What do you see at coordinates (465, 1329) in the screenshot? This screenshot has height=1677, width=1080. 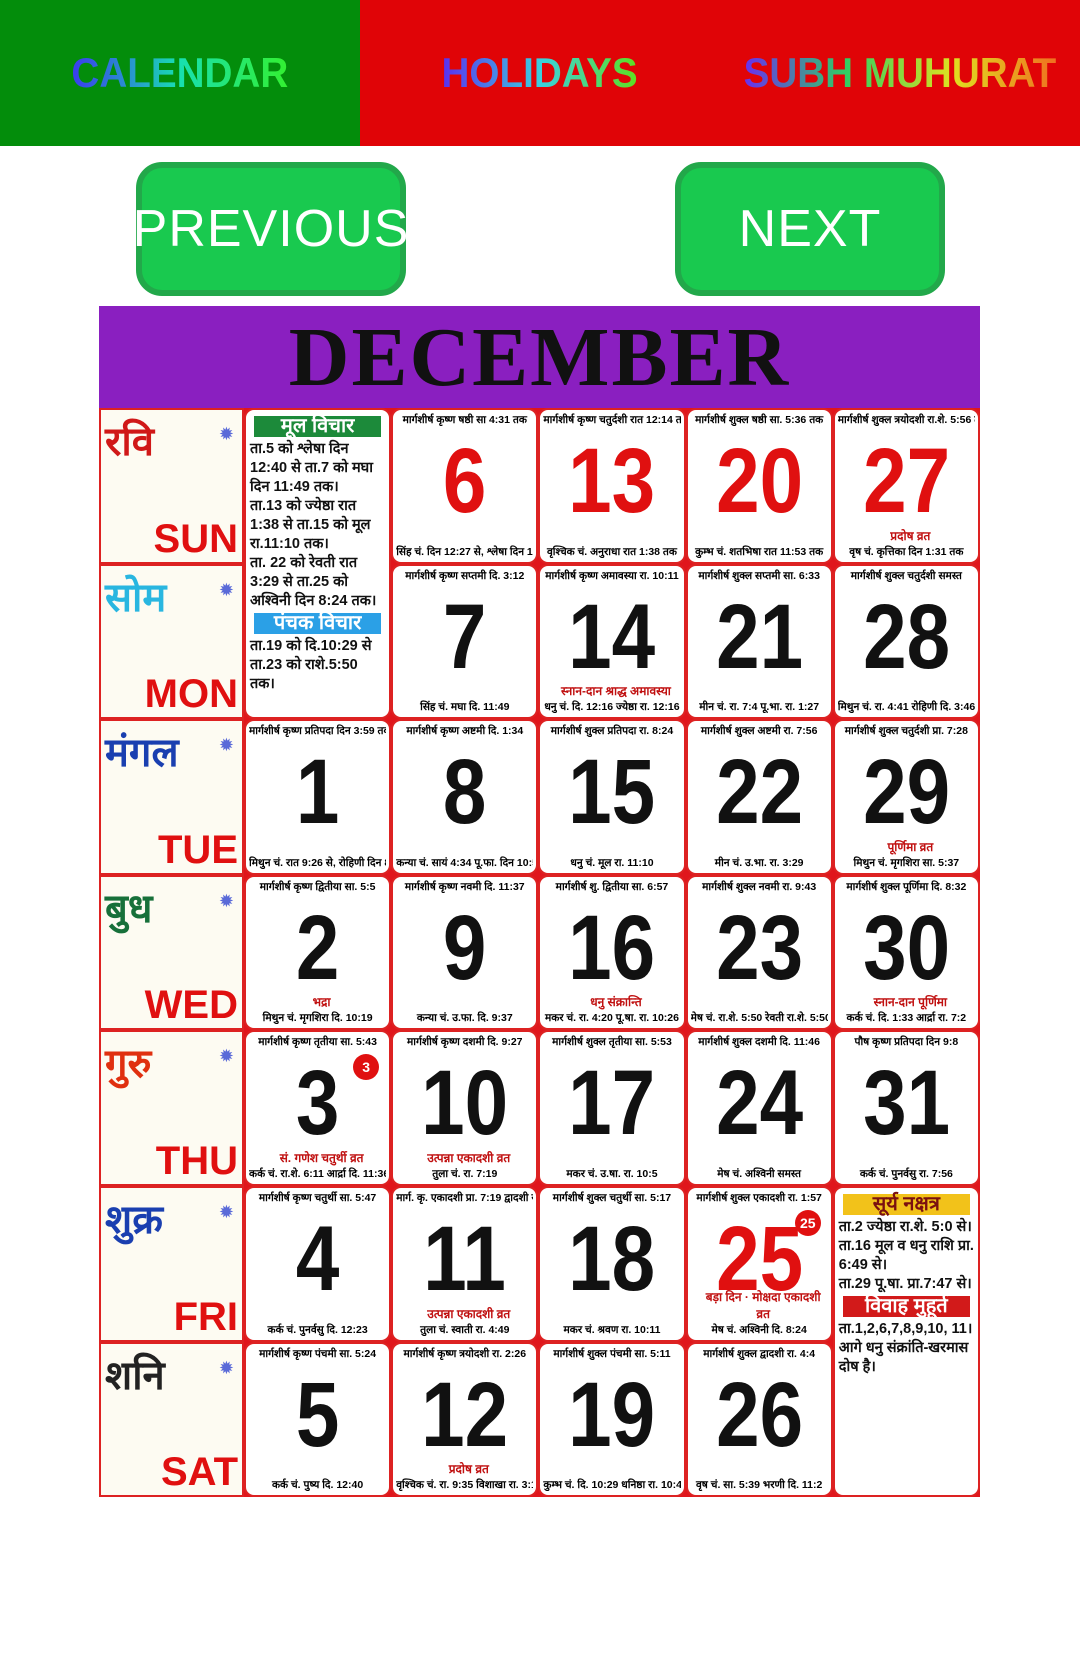 I see `nakshatra-text: तुला चं. स्वाती रा. 4:49` at bounding box center [465, 1329].